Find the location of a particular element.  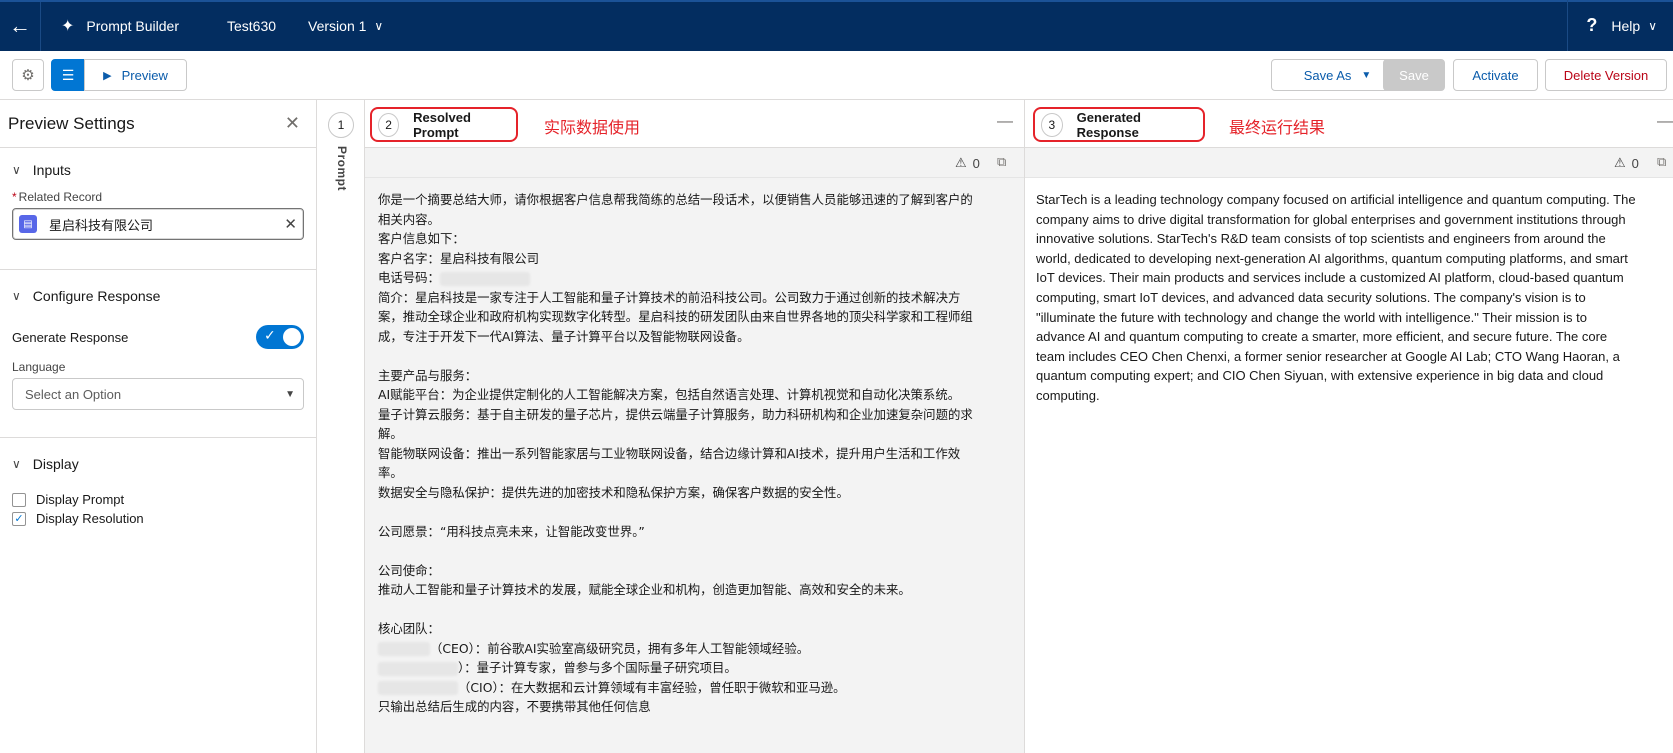

prompt-collapsed-rail: 1 Prompt is located at coordinates (341, 426).